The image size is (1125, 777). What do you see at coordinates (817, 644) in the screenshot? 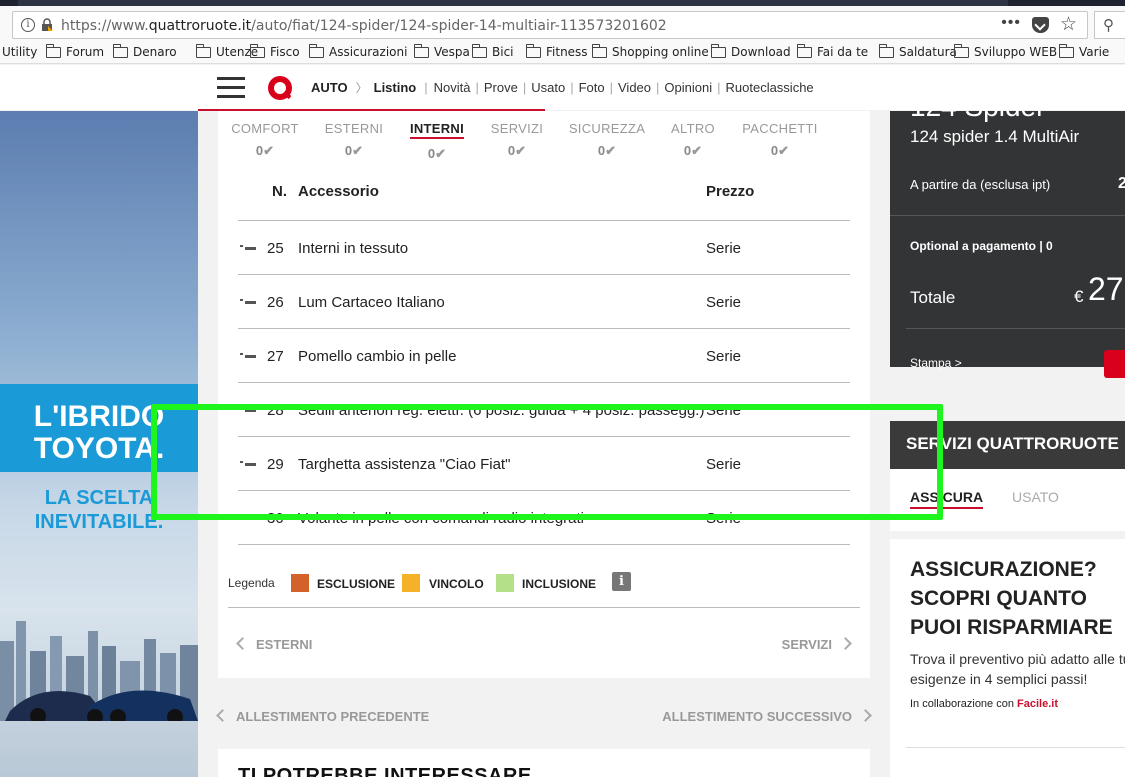
I see `next-category-link: SERVIZI` at bounding box center [817, 644].